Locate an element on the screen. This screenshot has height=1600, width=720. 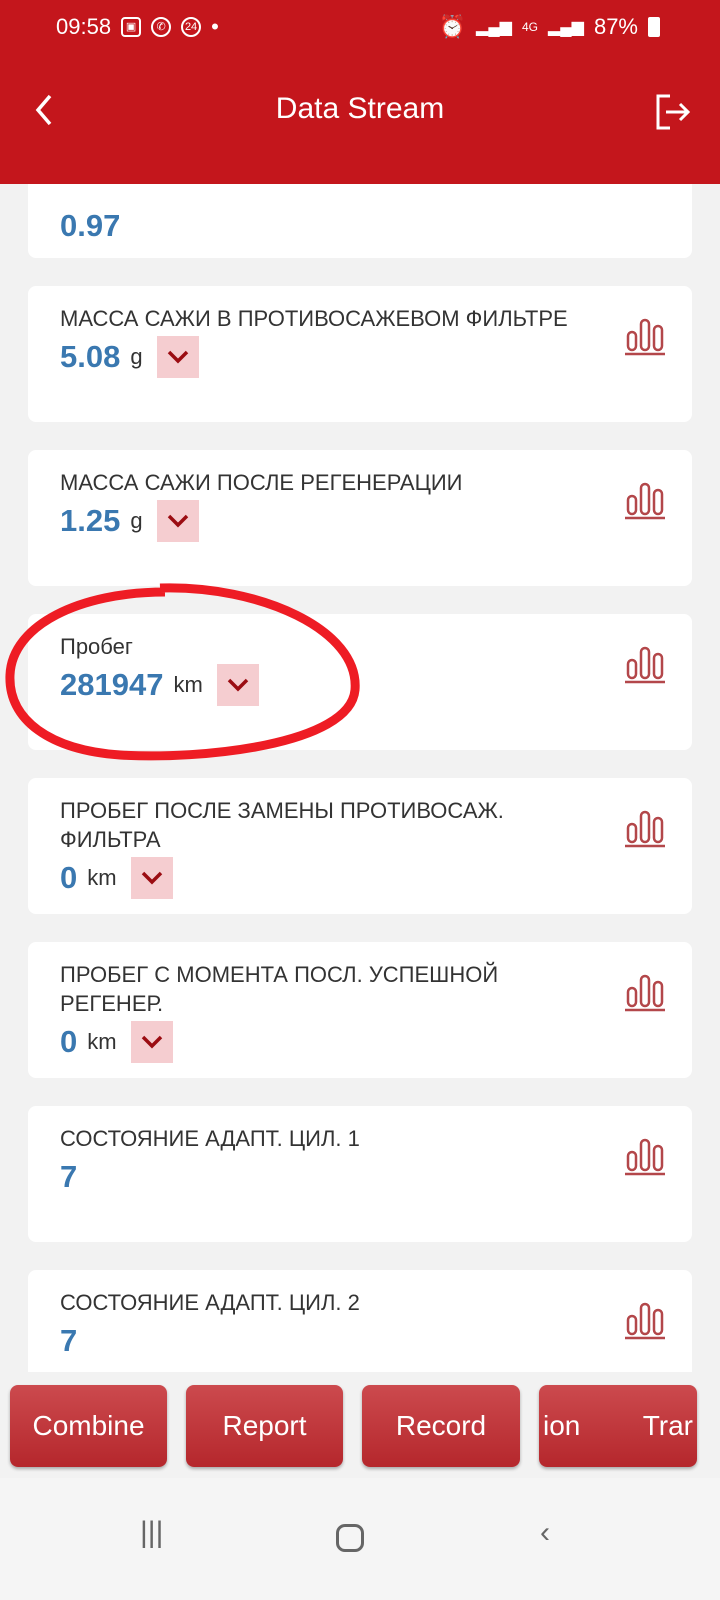
data-item-card: 0.97 is located at coordinates (360, 221).